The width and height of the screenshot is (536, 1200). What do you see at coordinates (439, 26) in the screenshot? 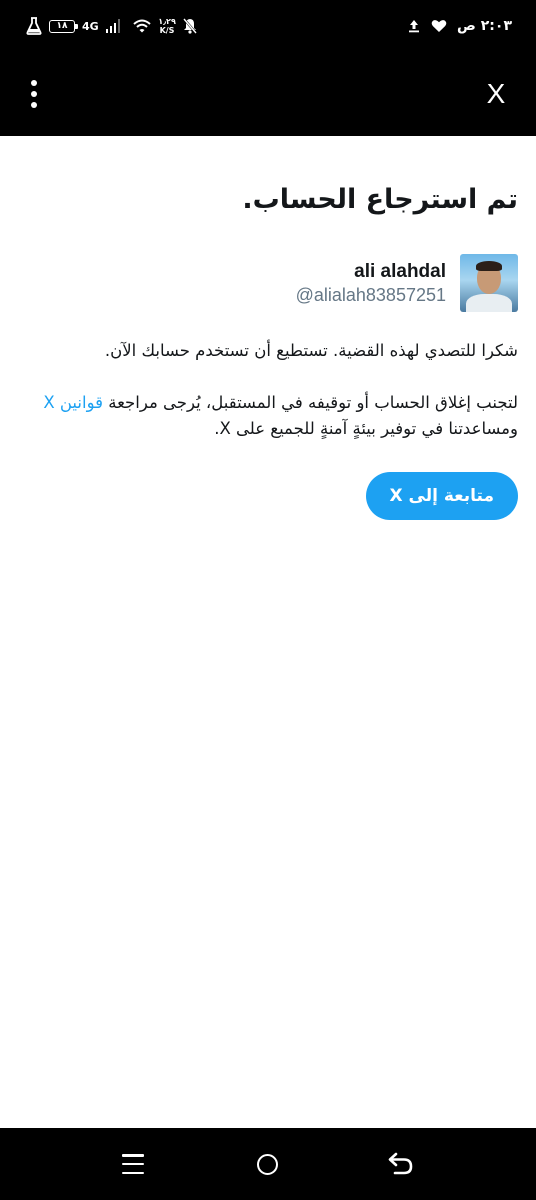
I see `heart-icon` at bounding box center [439, 26].